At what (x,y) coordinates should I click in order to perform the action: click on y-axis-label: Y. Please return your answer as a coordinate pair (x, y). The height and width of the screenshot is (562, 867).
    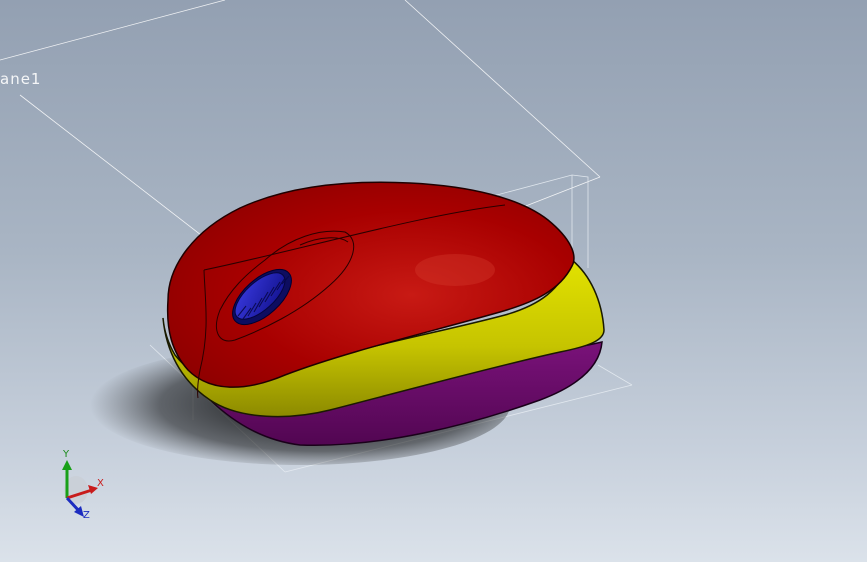
    Looking at the image, I should click on (66, 454).